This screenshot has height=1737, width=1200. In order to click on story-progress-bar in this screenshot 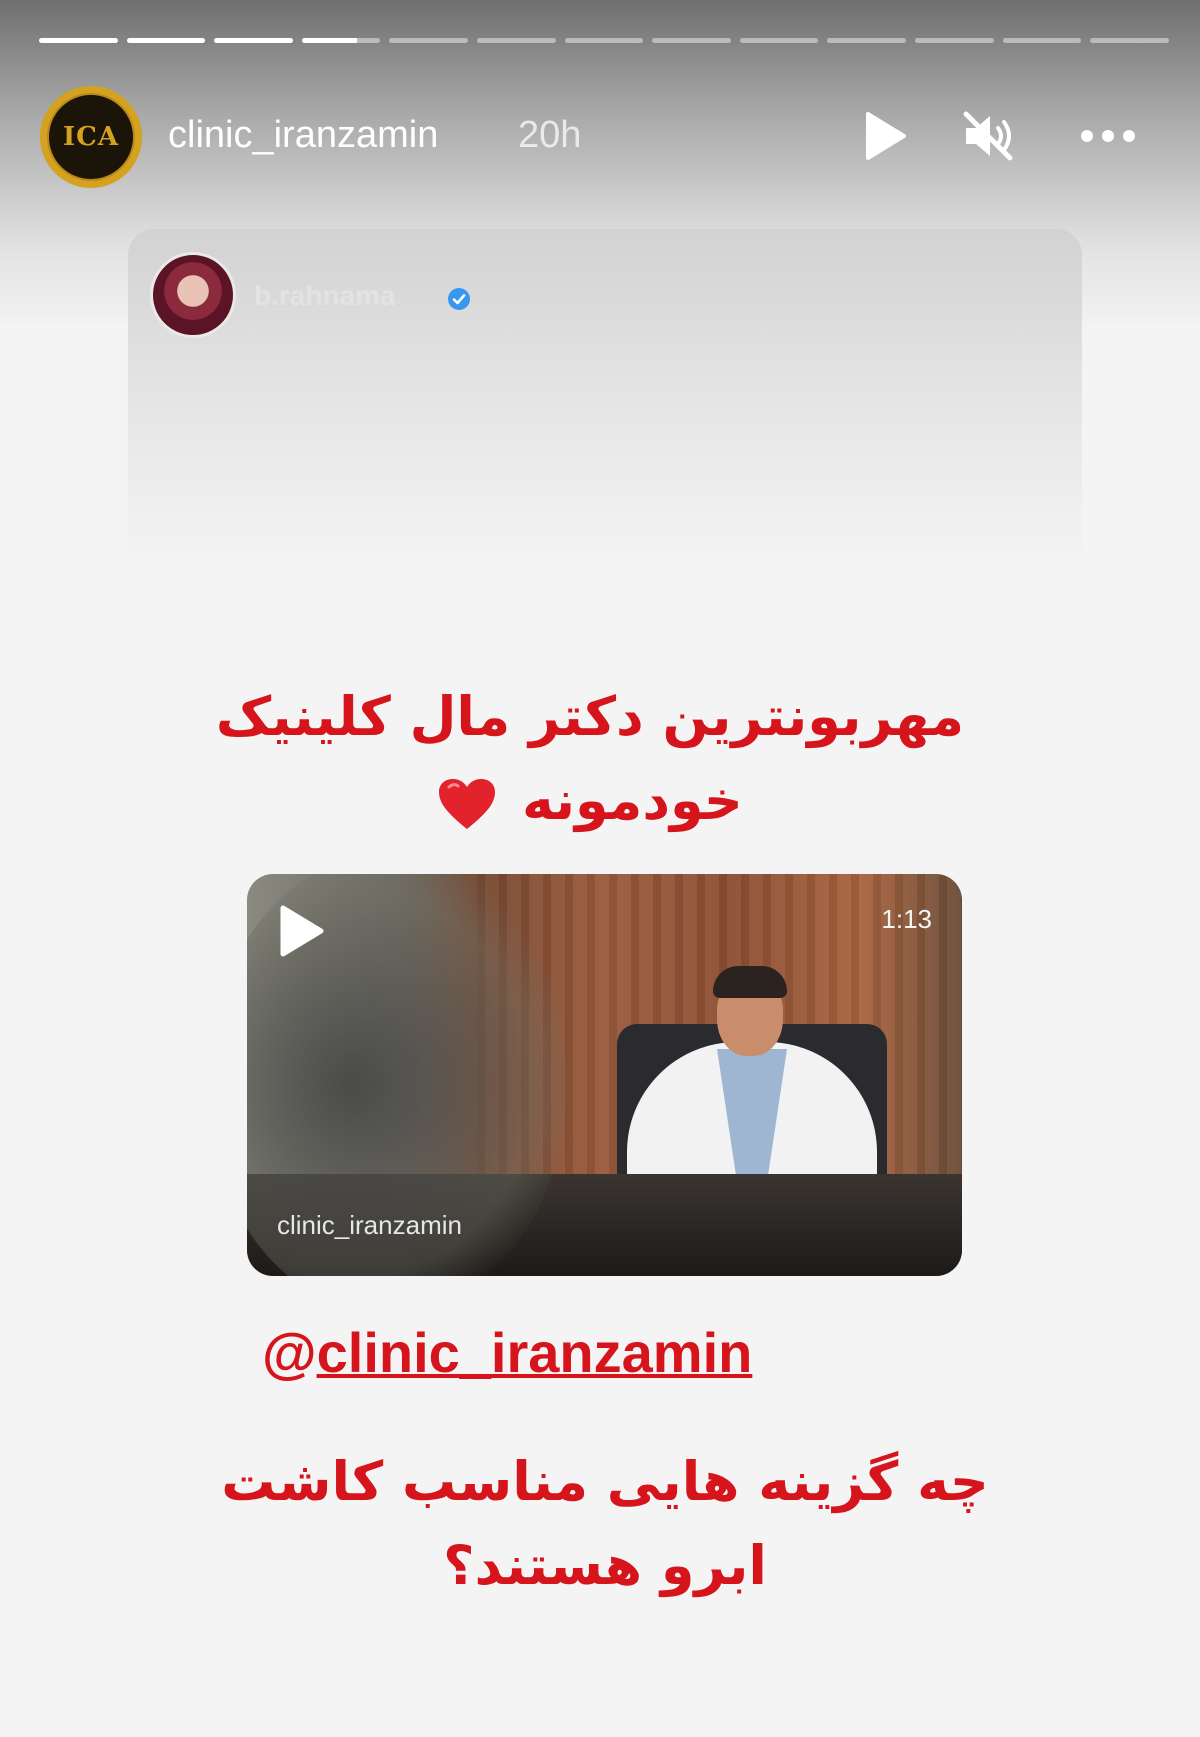, I will do `click(604, 41)`.